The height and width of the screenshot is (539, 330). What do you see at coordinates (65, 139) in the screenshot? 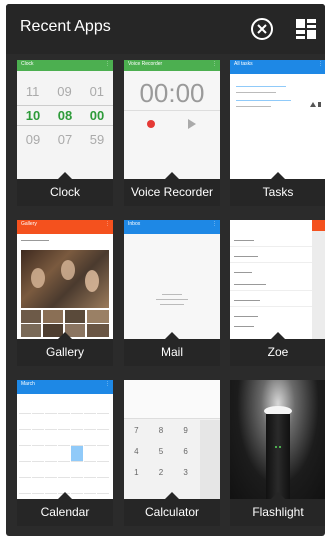
I see `clock-row-lower: 09 07 59` at bounding box center [65, 139].